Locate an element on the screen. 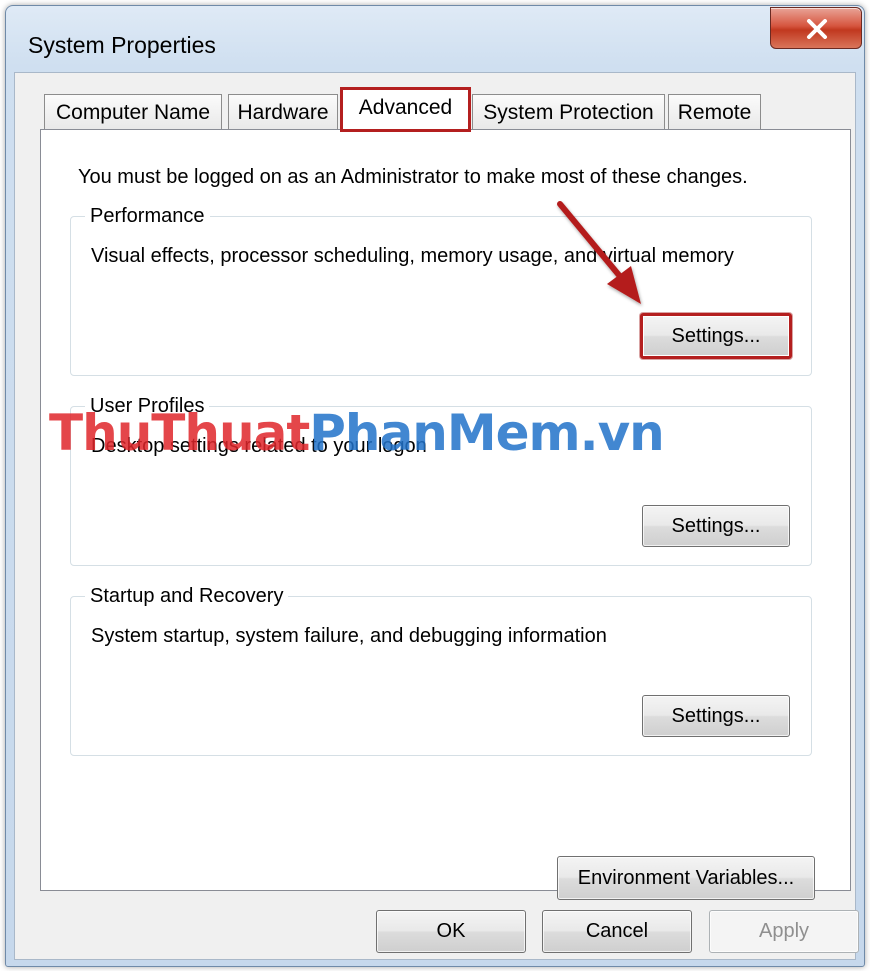 Image resolution: width=870 pixels, height=971 pixels. window-title: System Properties is located at coordinates (122, 45).